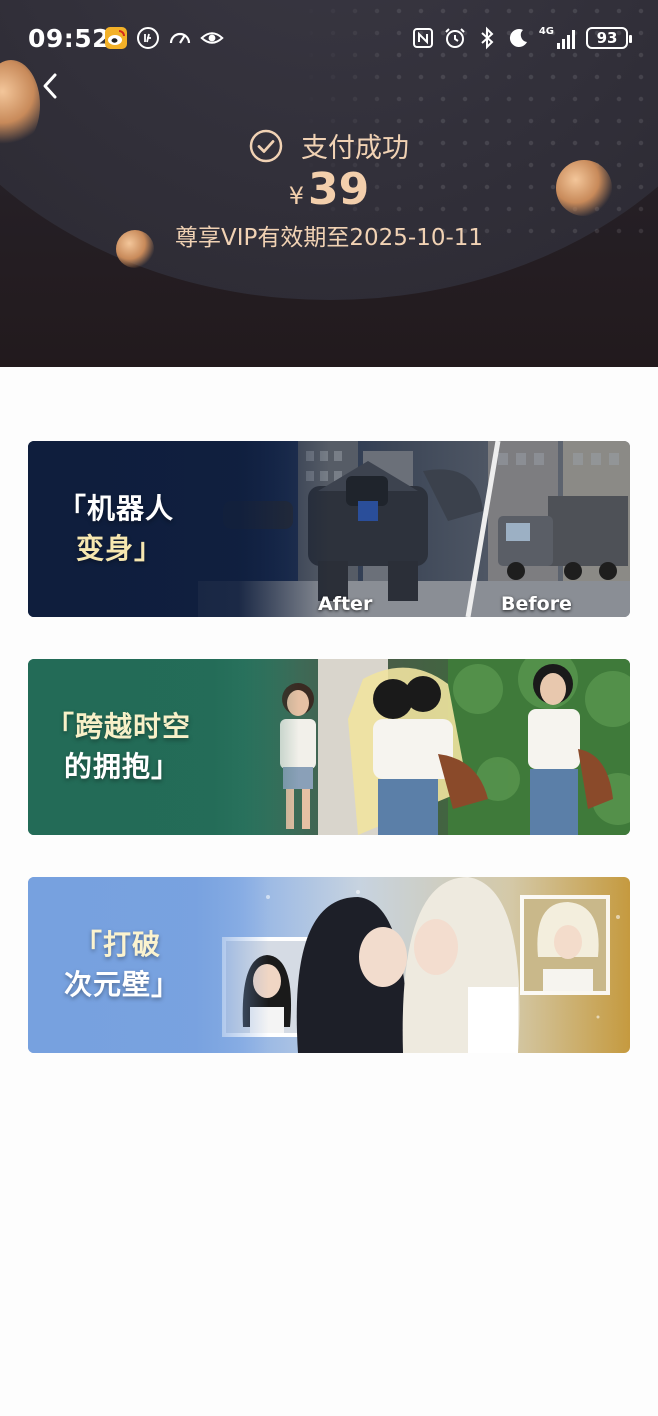  I want to click on alarm-icon, so click(455, 38).